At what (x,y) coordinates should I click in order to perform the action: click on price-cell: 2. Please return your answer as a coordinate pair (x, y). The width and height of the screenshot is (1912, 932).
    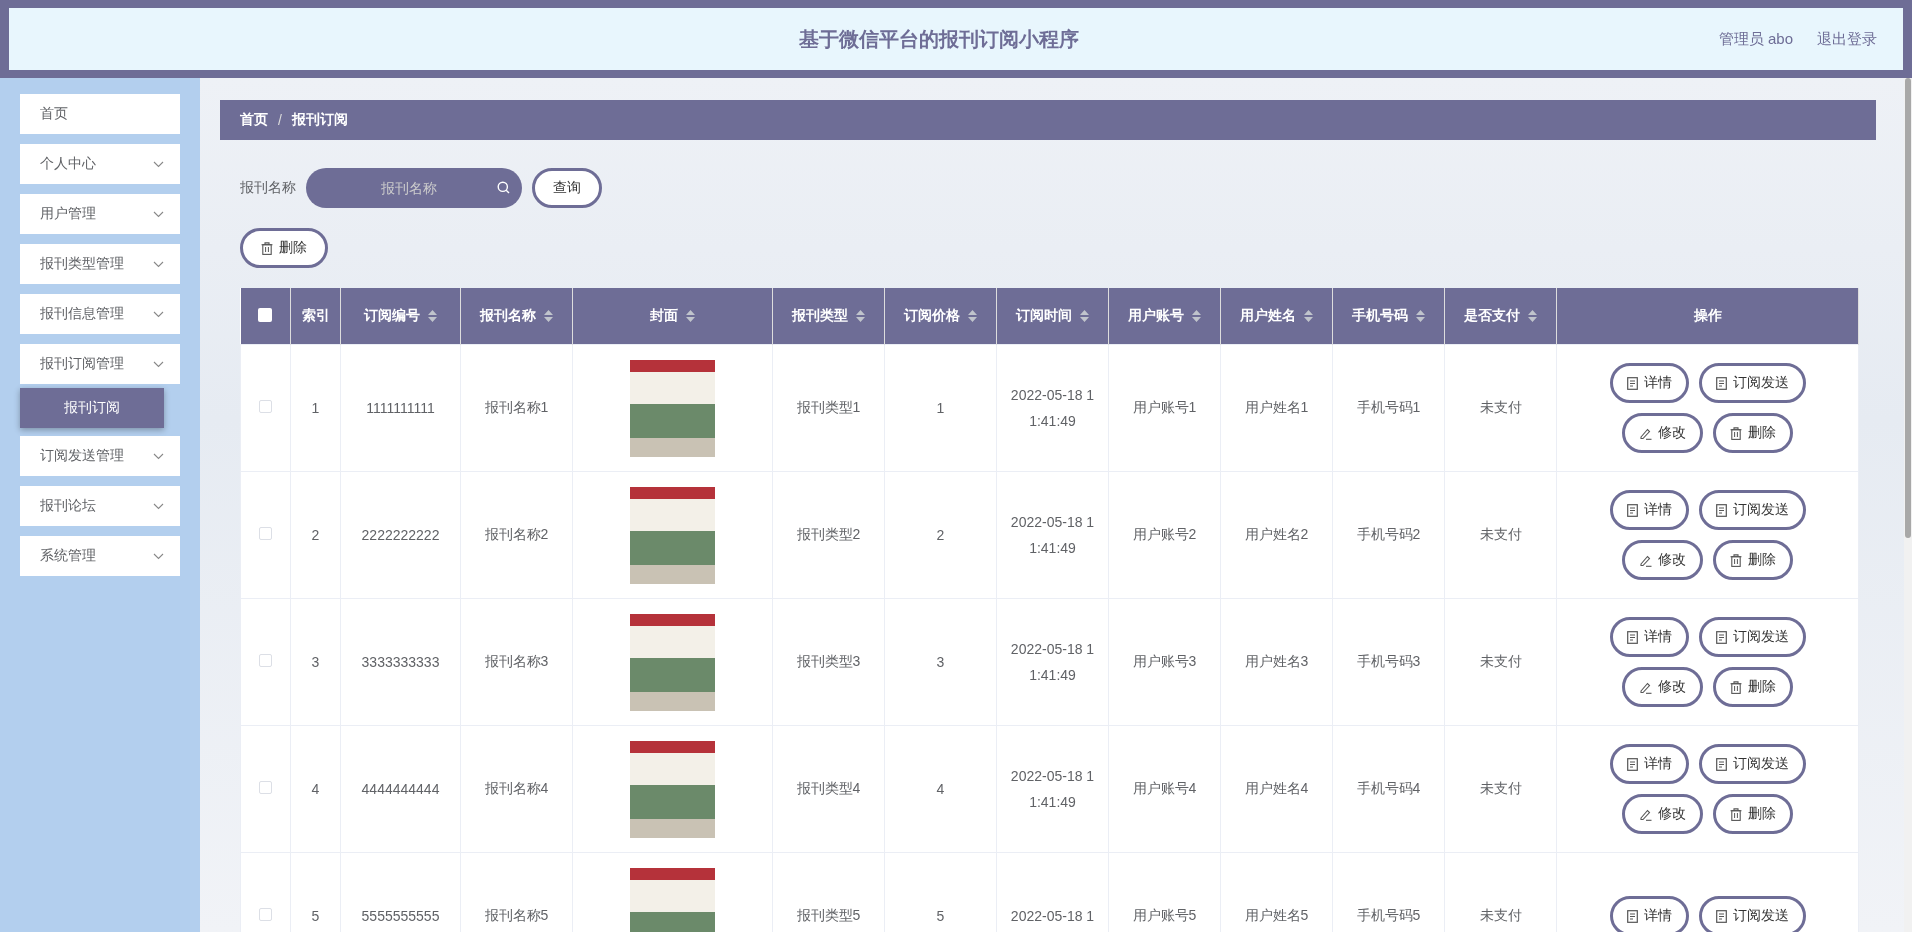
    Looking at the image, I should click on (940, 535).